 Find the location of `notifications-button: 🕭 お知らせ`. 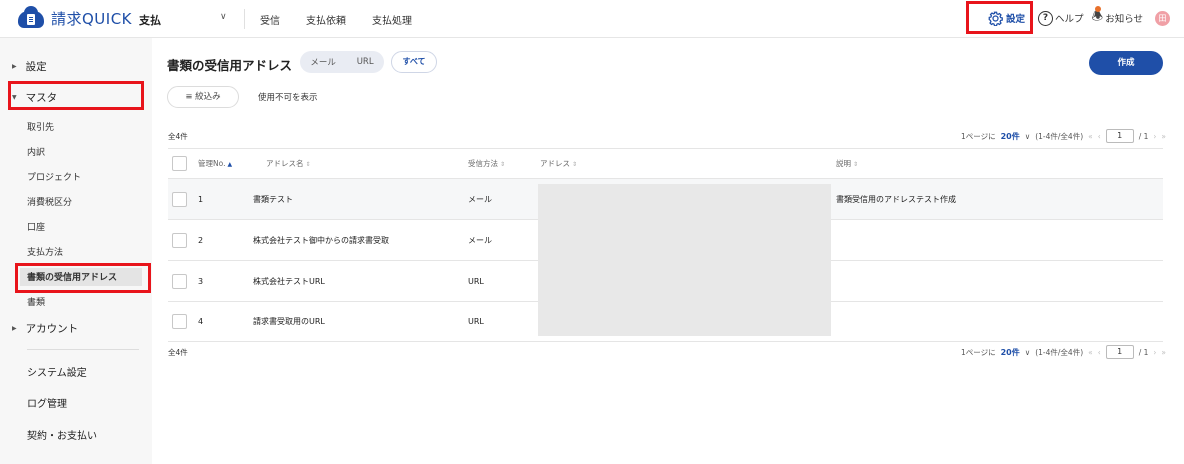

notifications-button: 🕭 お知らせ is located at coordinates (1117, 17).